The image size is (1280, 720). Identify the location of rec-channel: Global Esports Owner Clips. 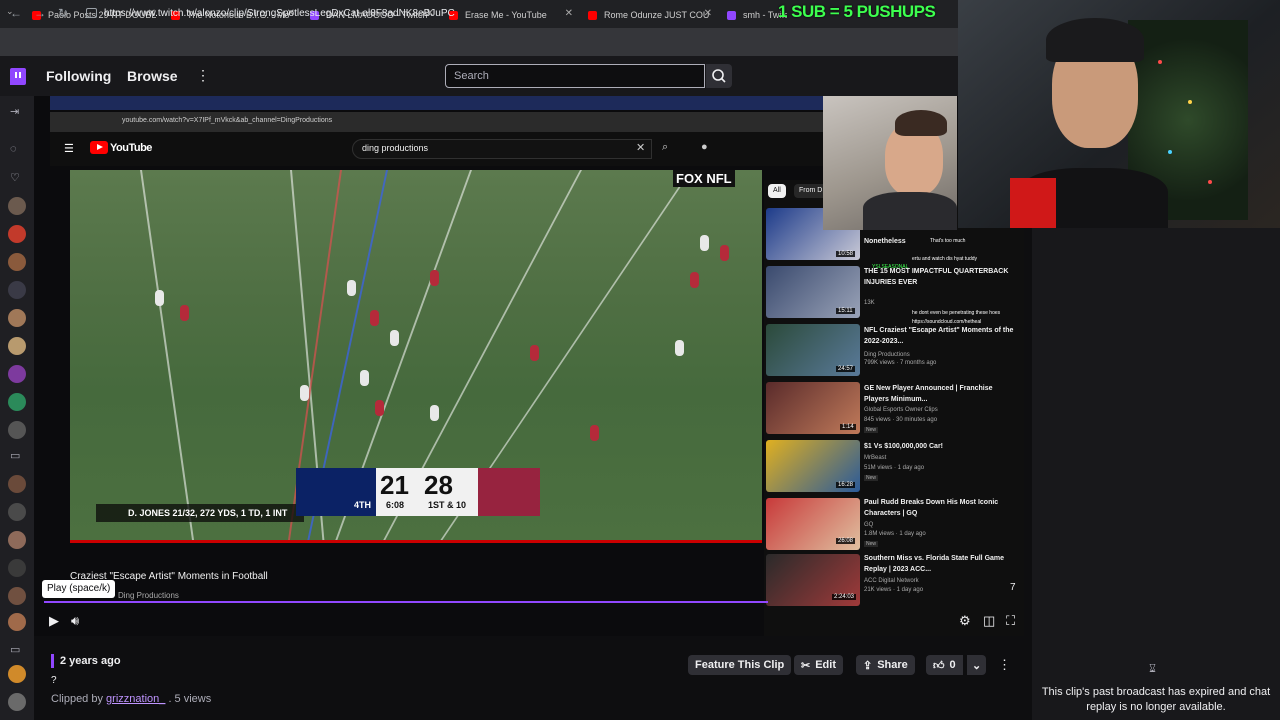
(901, 410).